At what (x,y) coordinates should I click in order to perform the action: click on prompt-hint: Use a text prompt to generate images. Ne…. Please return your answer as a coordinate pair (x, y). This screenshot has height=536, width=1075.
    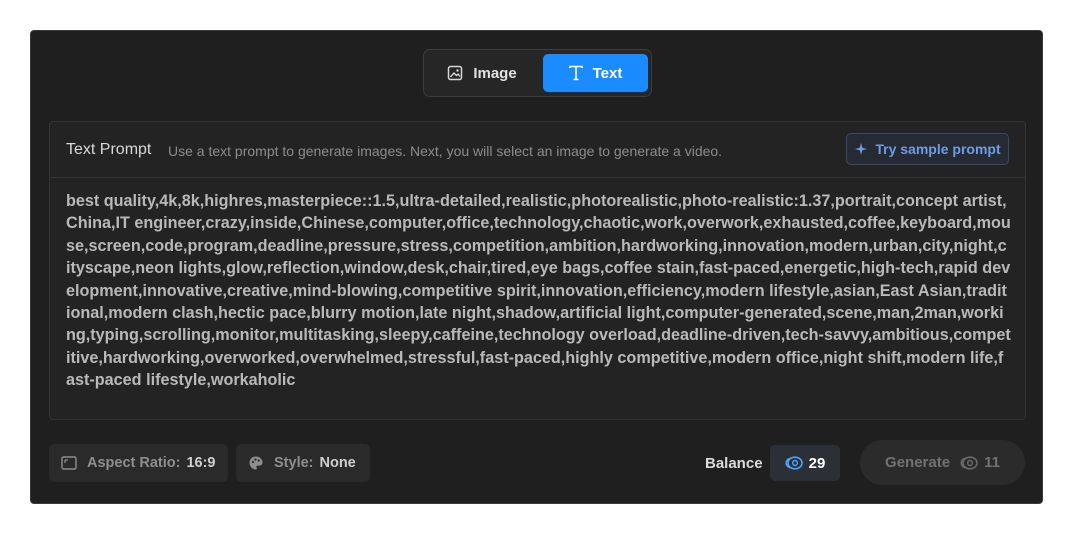
    Looking at the image, I should click on (445, 151).